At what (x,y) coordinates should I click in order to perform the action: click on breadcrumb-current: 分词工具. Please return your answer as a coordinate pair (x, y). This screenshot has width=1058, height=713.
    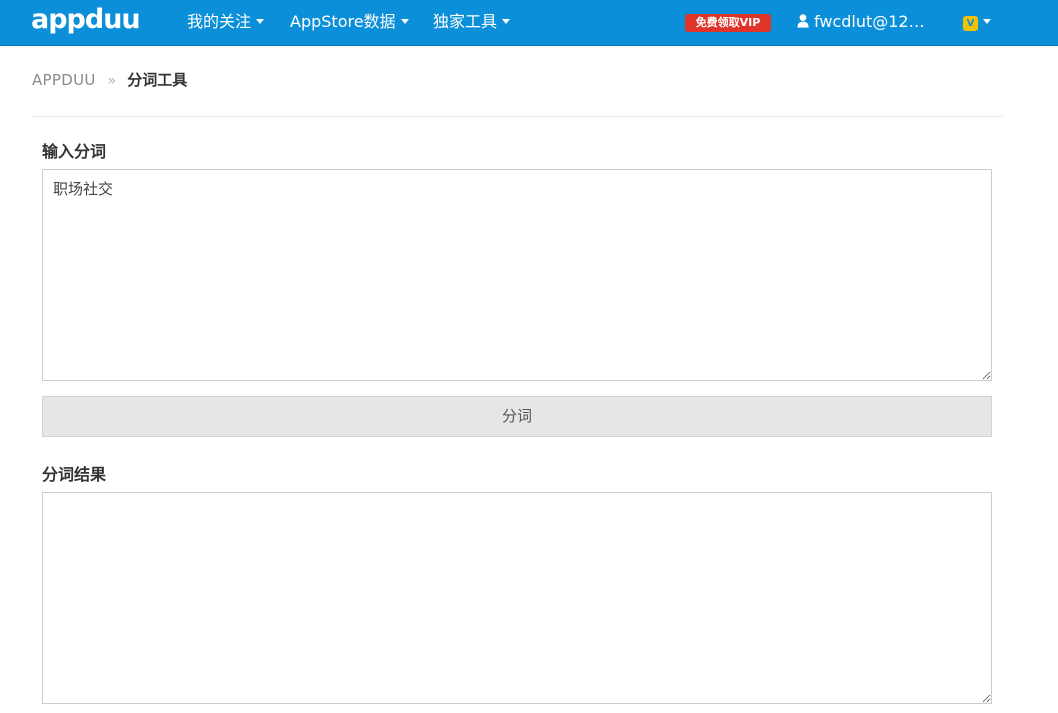
    Looking at the image, I should click on (157, 80).